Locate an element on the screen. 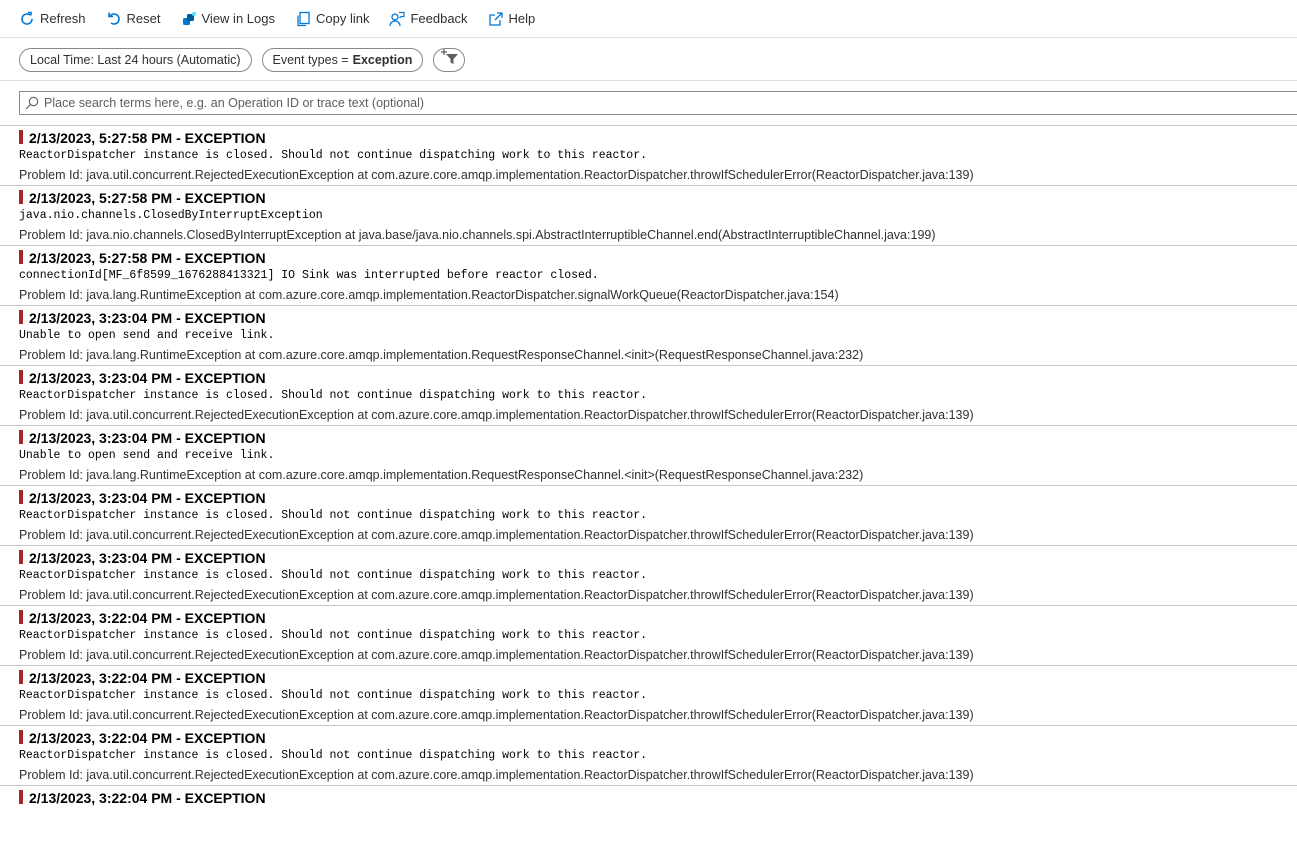 The image size is (1297, 845). add-filter-button is located at coordinates (449, 59).